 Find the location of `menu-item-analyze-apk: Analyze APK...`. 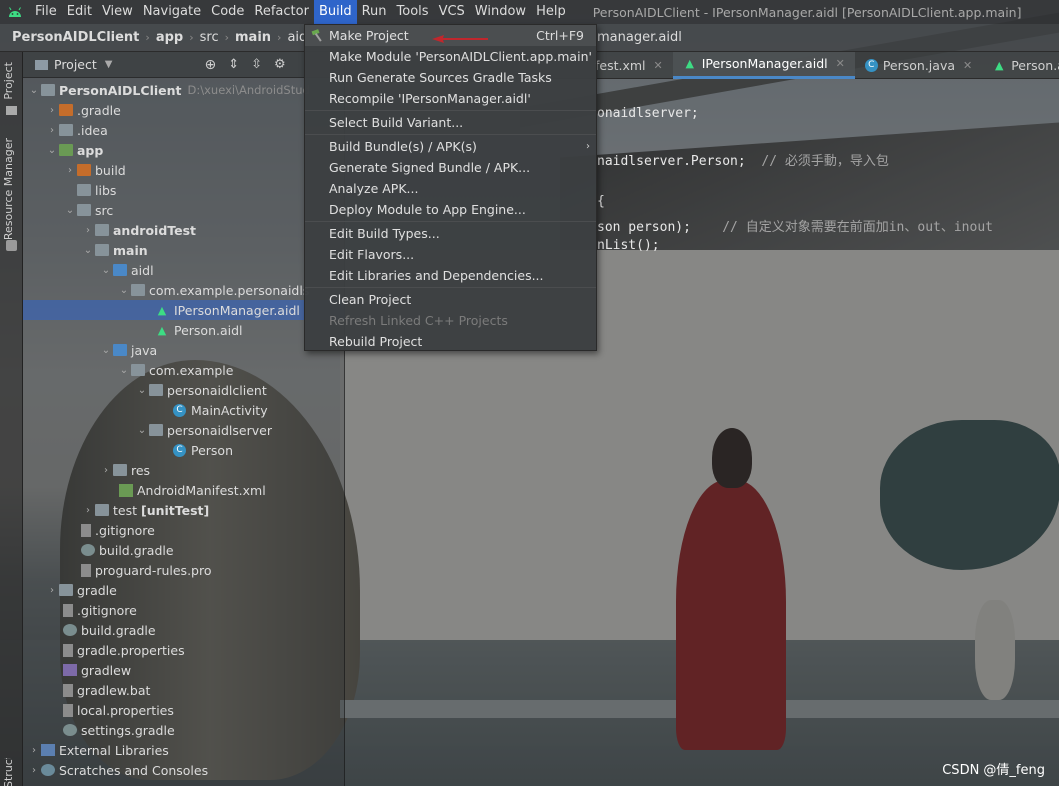

menu-item-analyze-apk: Analyze APK... is located at coordinates (450, 188).